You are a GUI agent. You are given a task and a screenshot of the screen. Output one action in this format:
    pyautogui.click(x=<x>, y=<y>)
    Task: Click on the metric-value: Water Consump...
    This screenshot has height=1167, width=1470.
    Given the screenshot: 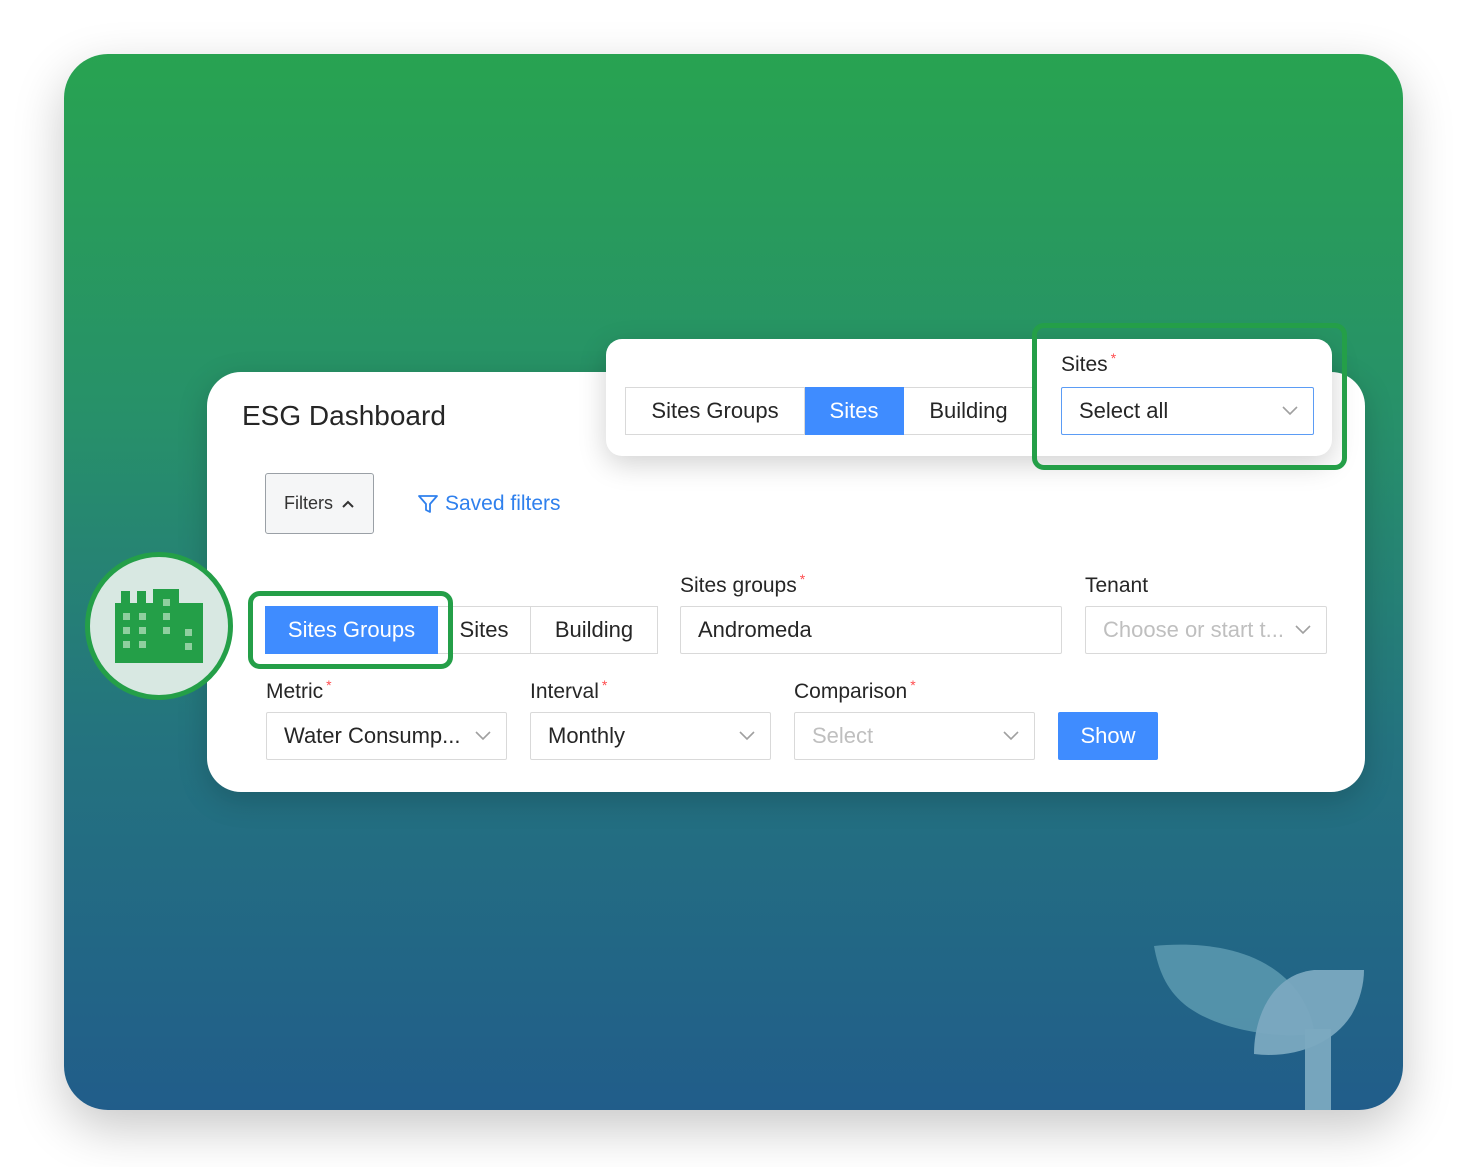 What is the action you would take?
    pyautogui.click(x=372, y=735)
    